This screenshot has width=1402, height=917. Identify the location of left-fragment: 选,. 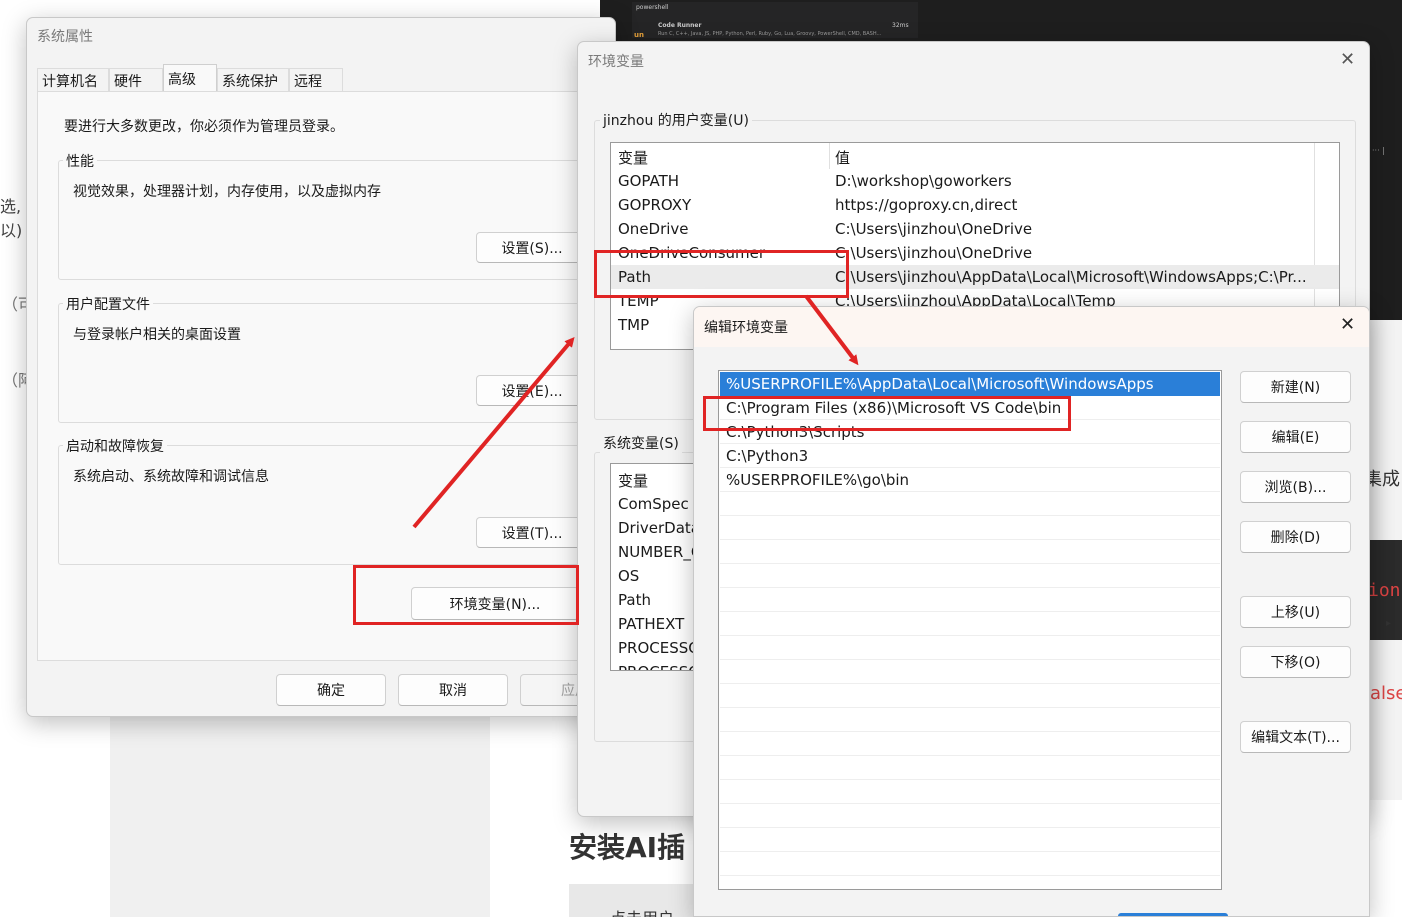
(11, 206).